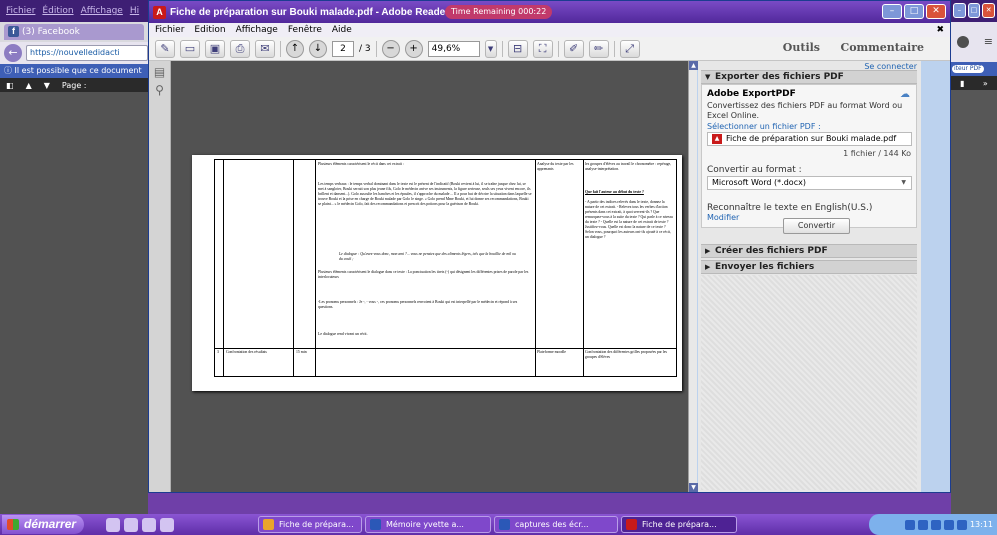 This screenshot has width=997, height=535. Describe the element at coordinates (940, 30) in the screenshot. I see `close-document-icon: ✖` at that location.